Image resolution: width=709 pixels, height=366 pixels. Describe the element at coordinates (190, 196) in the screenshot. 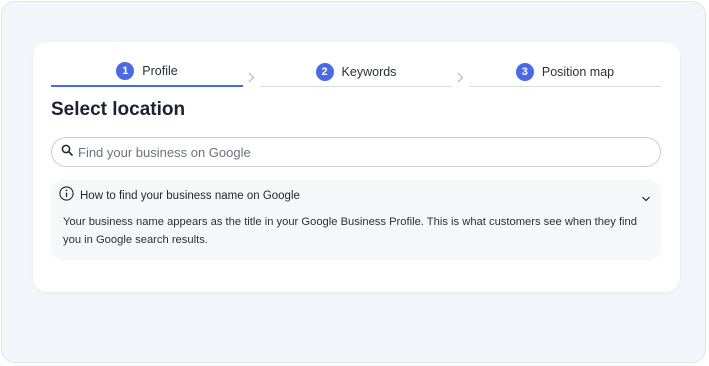

I see `help-panel-title: How to find your business name on Google` at that location.